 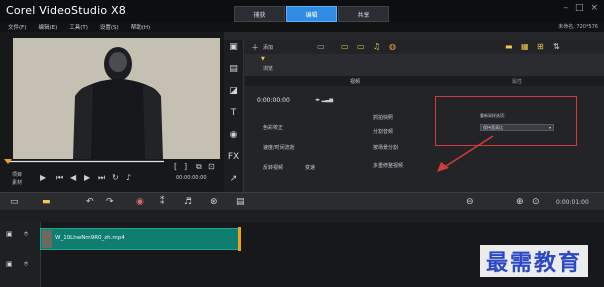 What do you see at coordinates (140, 27) in the screenshot?
I see `menu-help: 帮助(H)` at bounding box center [140, 27].